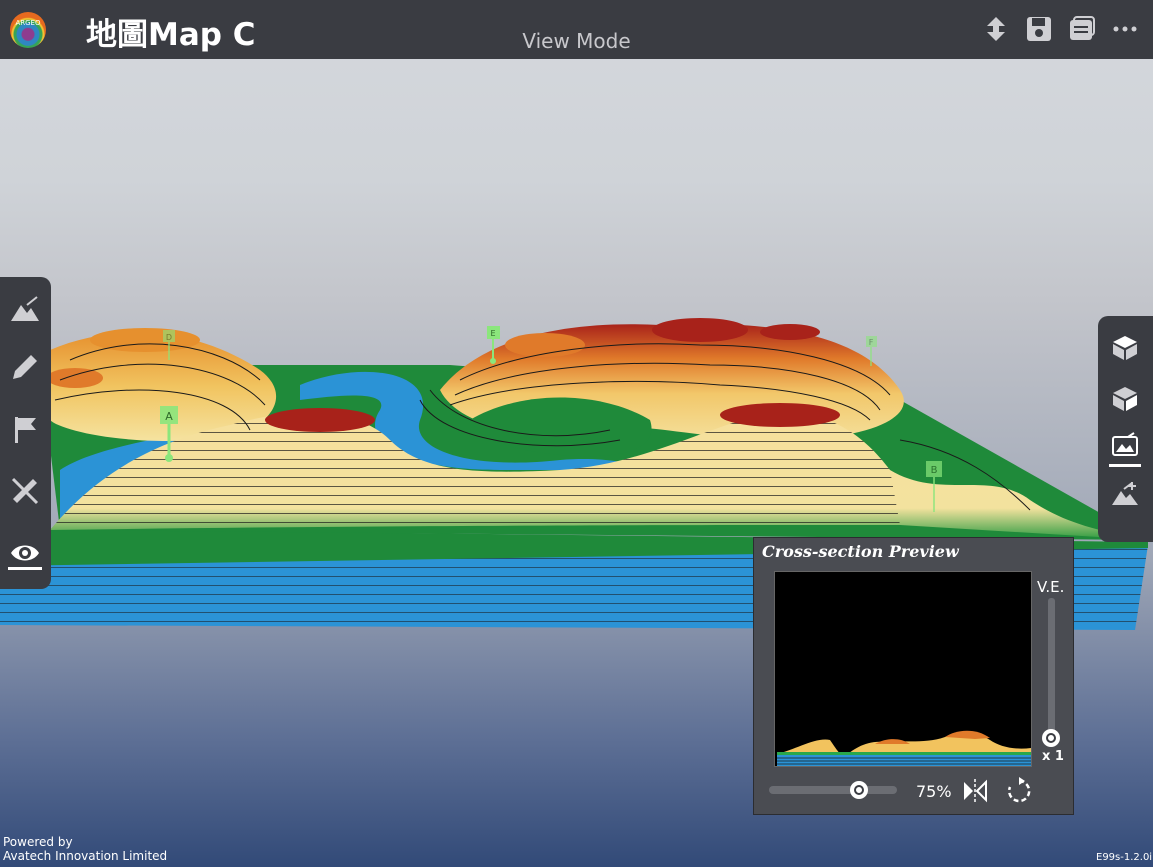 The image size is (1153, 867). I want to click on company-name: Avatech Innovation Limited, so click(85, 856).